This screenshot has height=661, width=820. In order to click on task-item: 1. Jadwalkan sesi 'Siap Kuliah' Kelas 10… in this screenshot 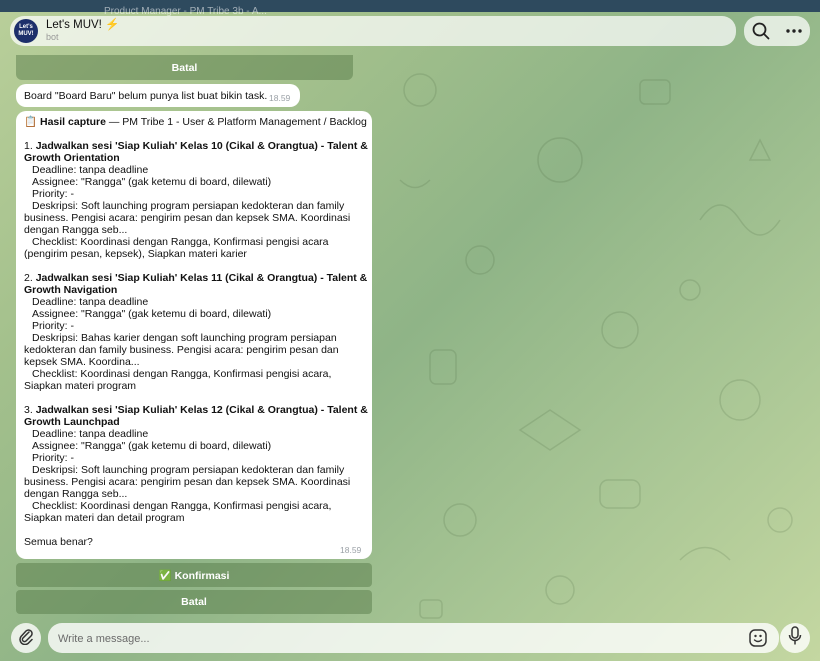, I will do `click(196, 200)`.